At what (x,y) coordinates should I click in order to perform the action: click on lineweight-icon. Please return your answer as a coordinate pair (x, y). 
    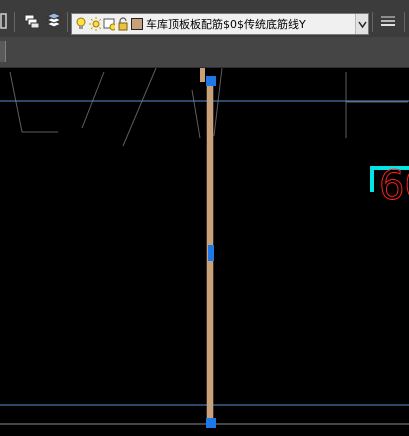
    Looking at the image, I should click on (388, 21).